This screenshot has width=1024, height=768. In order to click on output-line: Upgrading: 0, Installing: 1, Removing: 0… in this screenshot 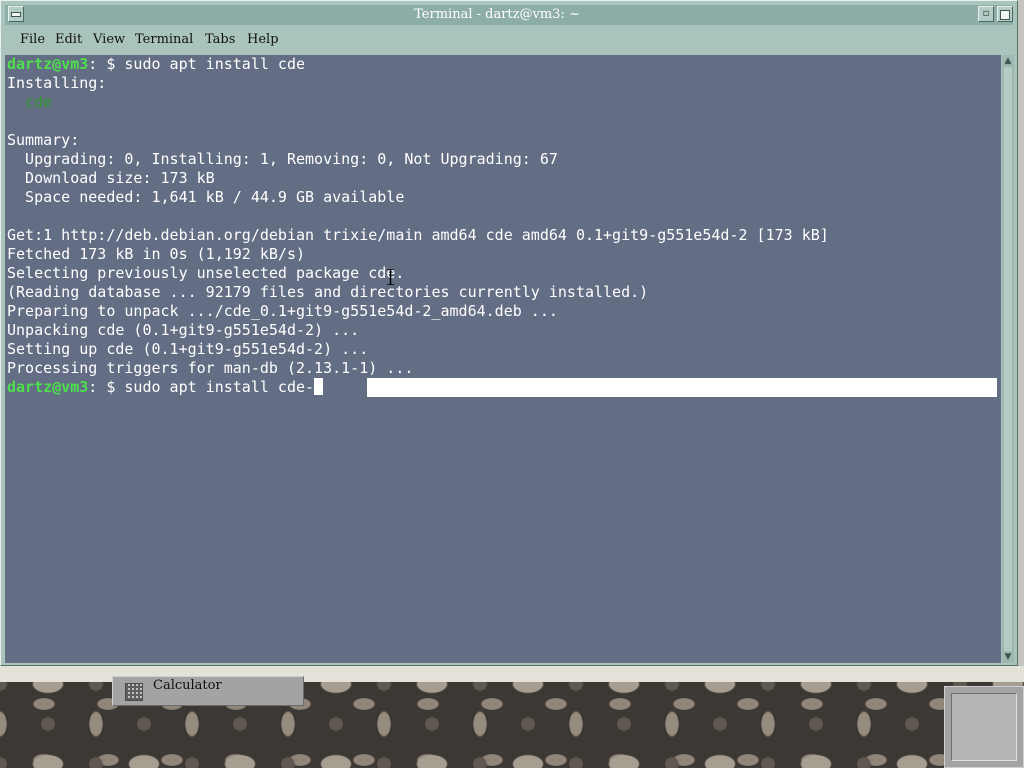, I will do `click(282, 159)`.